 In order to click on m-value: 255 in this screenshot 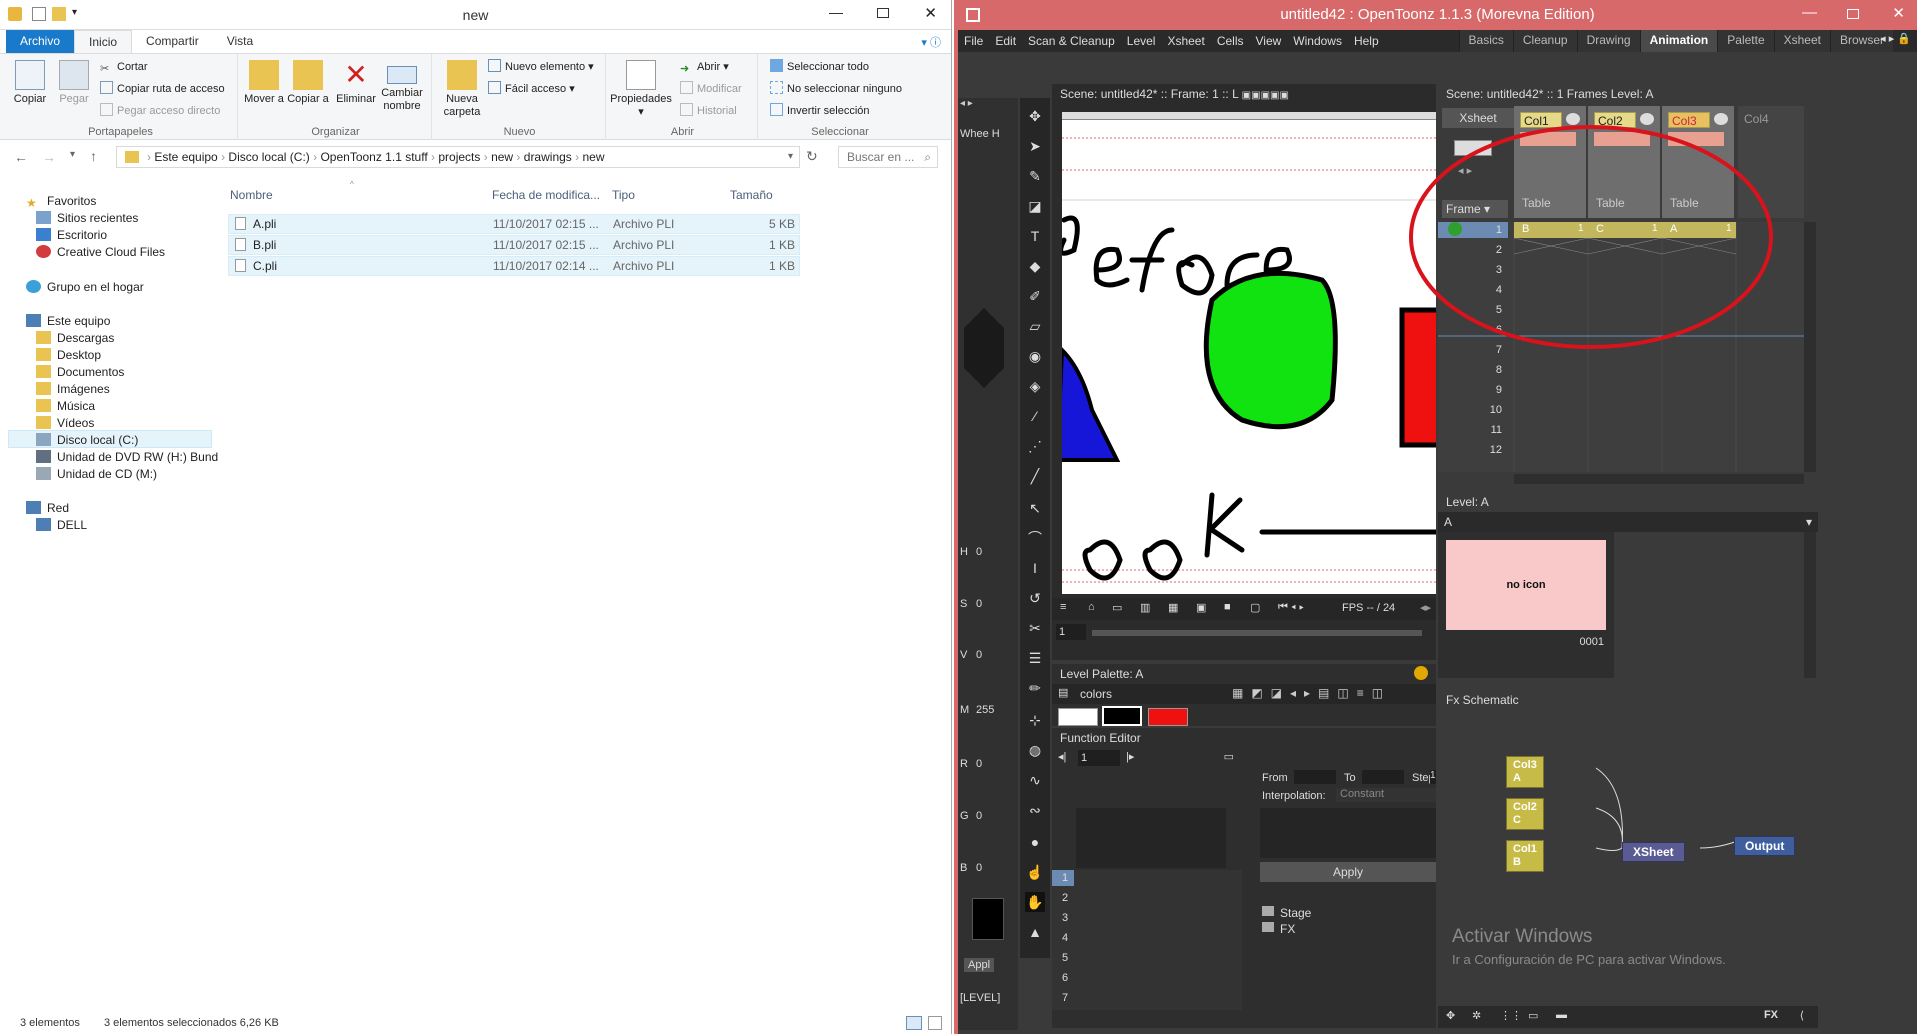, I will do `click(985, 710)`.